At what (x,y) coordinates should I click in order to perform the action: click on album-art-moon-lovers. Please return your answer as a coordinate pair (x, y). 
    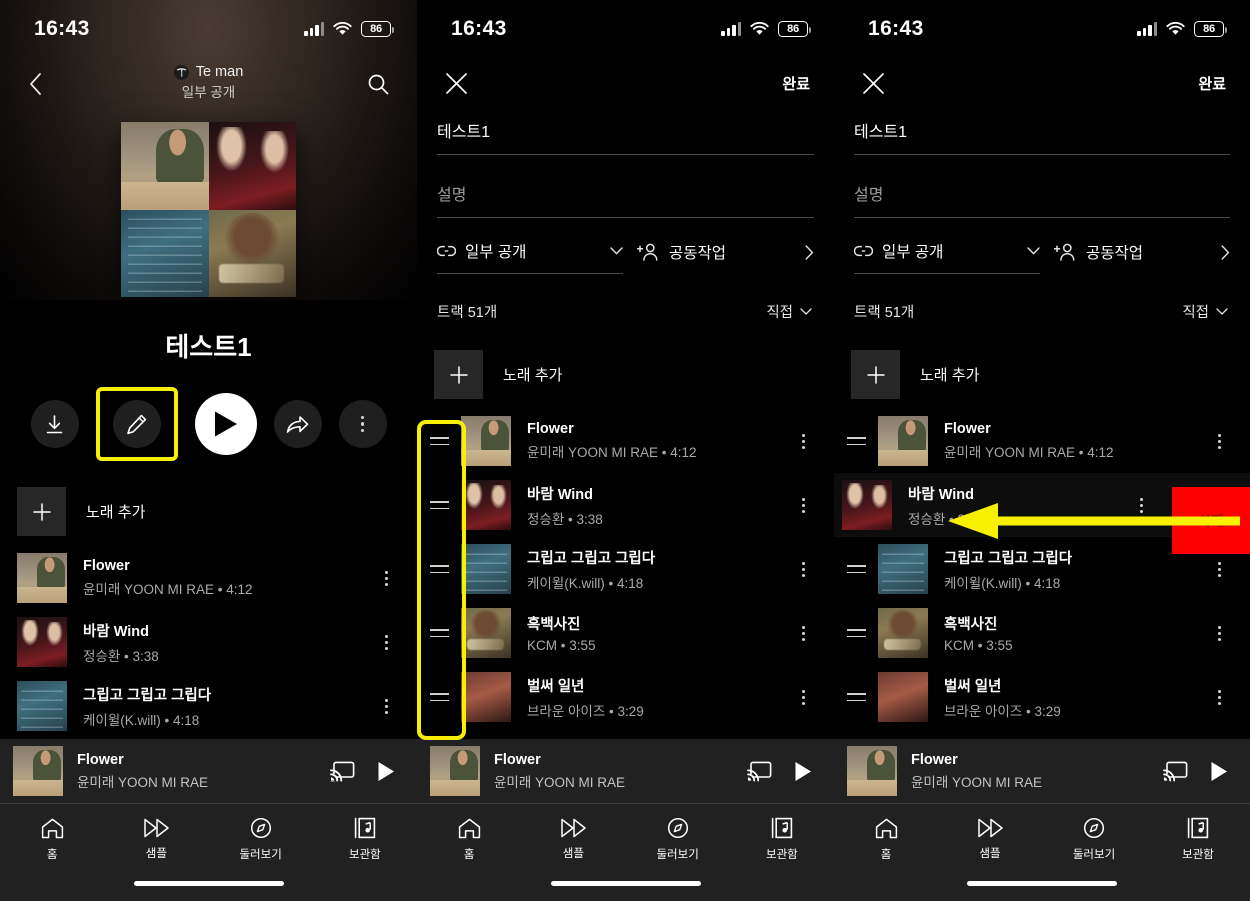
    Looking at the image, I should click on (252, 166).